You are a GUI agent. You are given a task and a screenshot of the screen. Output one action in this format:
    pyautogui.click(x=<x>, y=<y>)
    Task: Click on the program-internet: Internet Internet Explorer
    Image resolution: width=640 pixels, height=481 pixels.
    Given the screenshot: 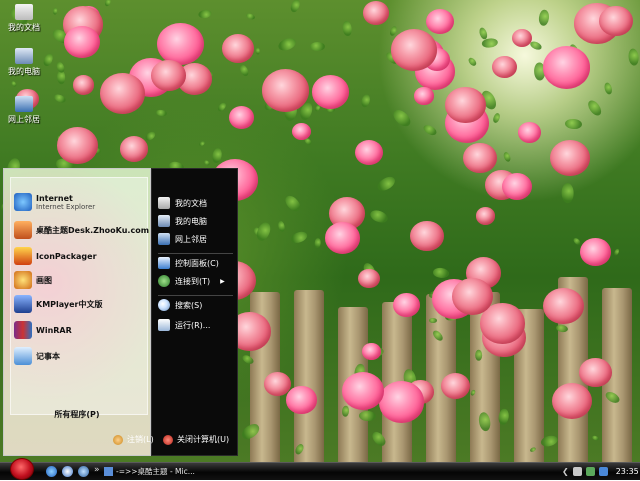 What is the action you would take?
    pyautogui.click(x=54, y=202)
    